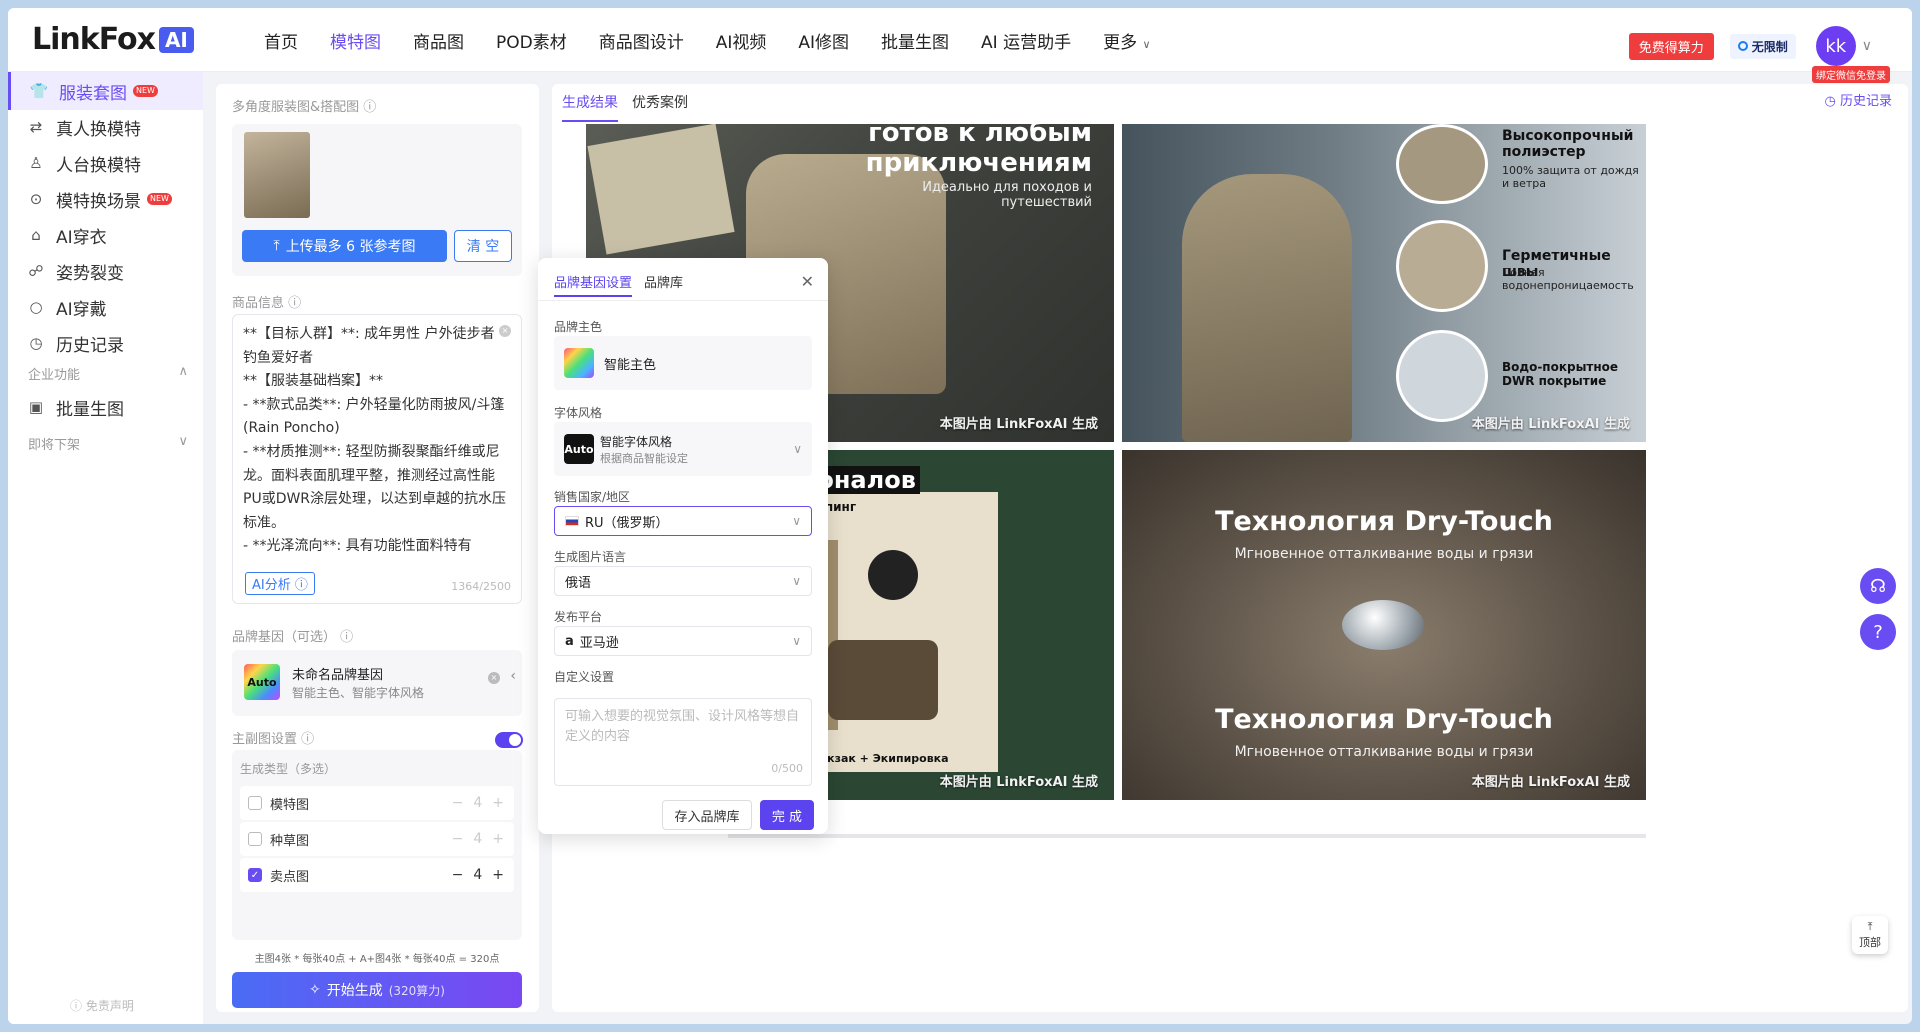 The height and width of the screenshot is (1032, 1920). Describe the element at coordinates (513, 676) in the screenshot. I see `chevron-left-icon: ‹` at that location.